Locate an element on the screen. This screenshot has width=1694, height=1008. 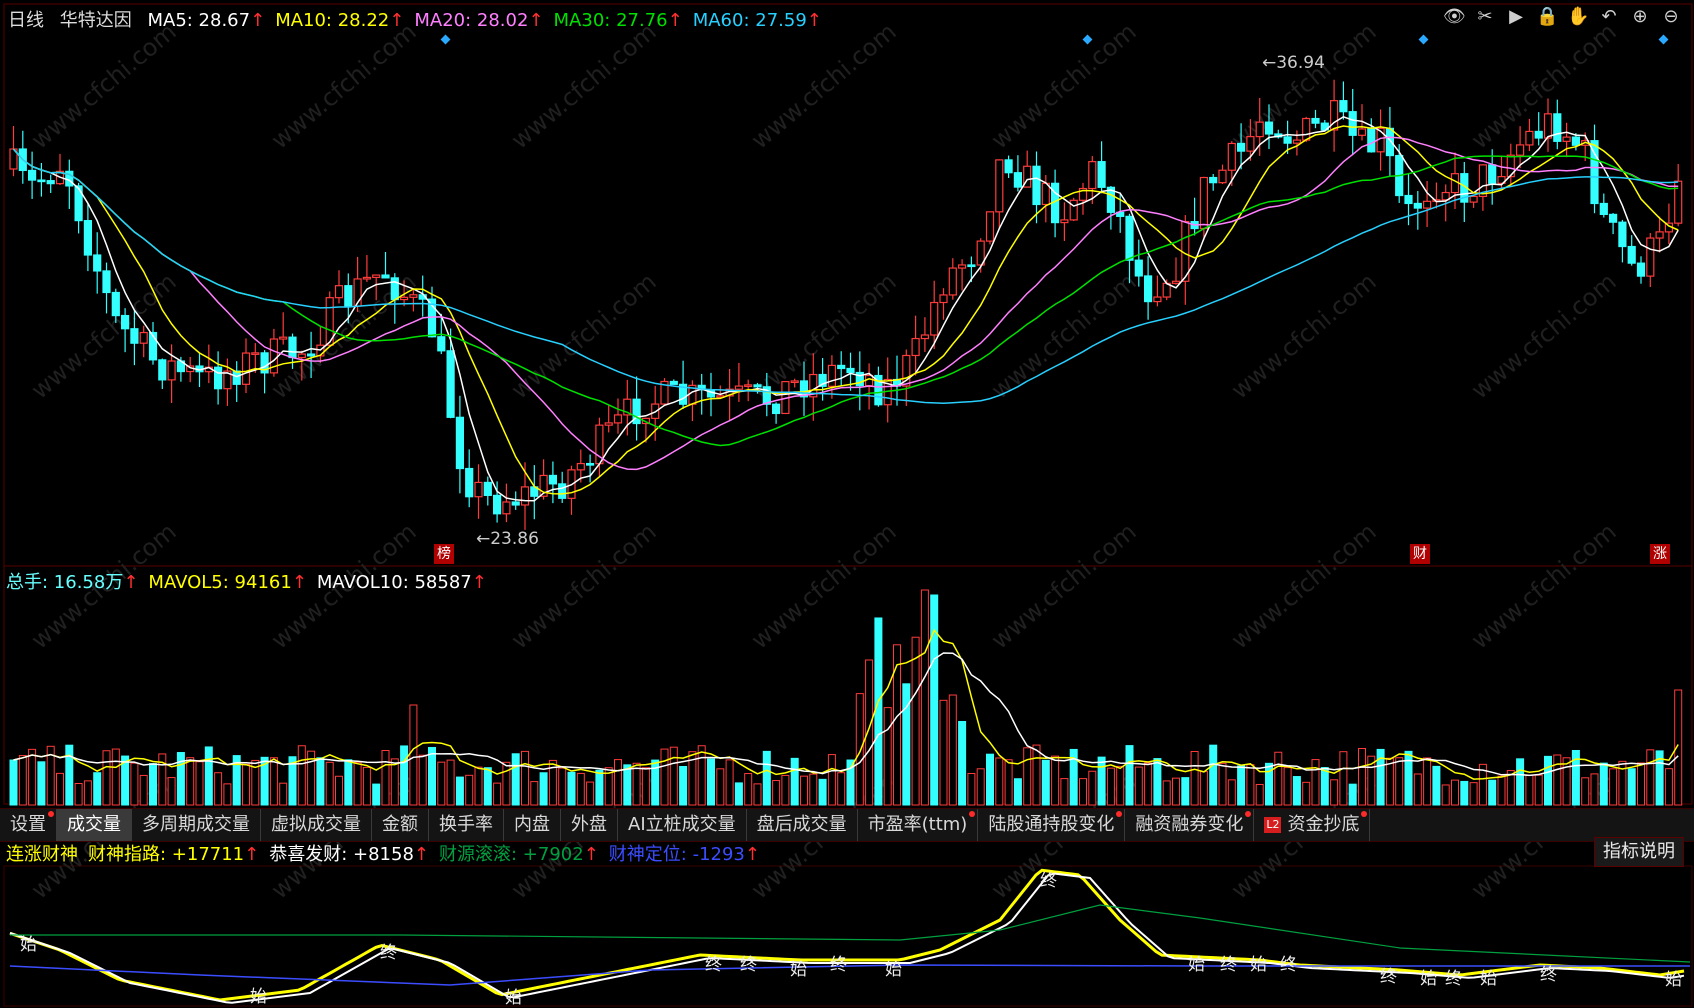
tab-9: 盘后成交量 is located at coordinates (802, 825).